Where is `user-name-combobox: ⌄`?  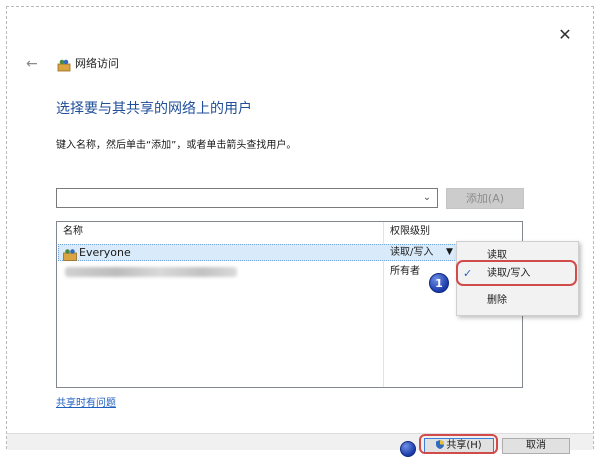
user-name-combobox: ⌄ is located at coordinates (247, 198).